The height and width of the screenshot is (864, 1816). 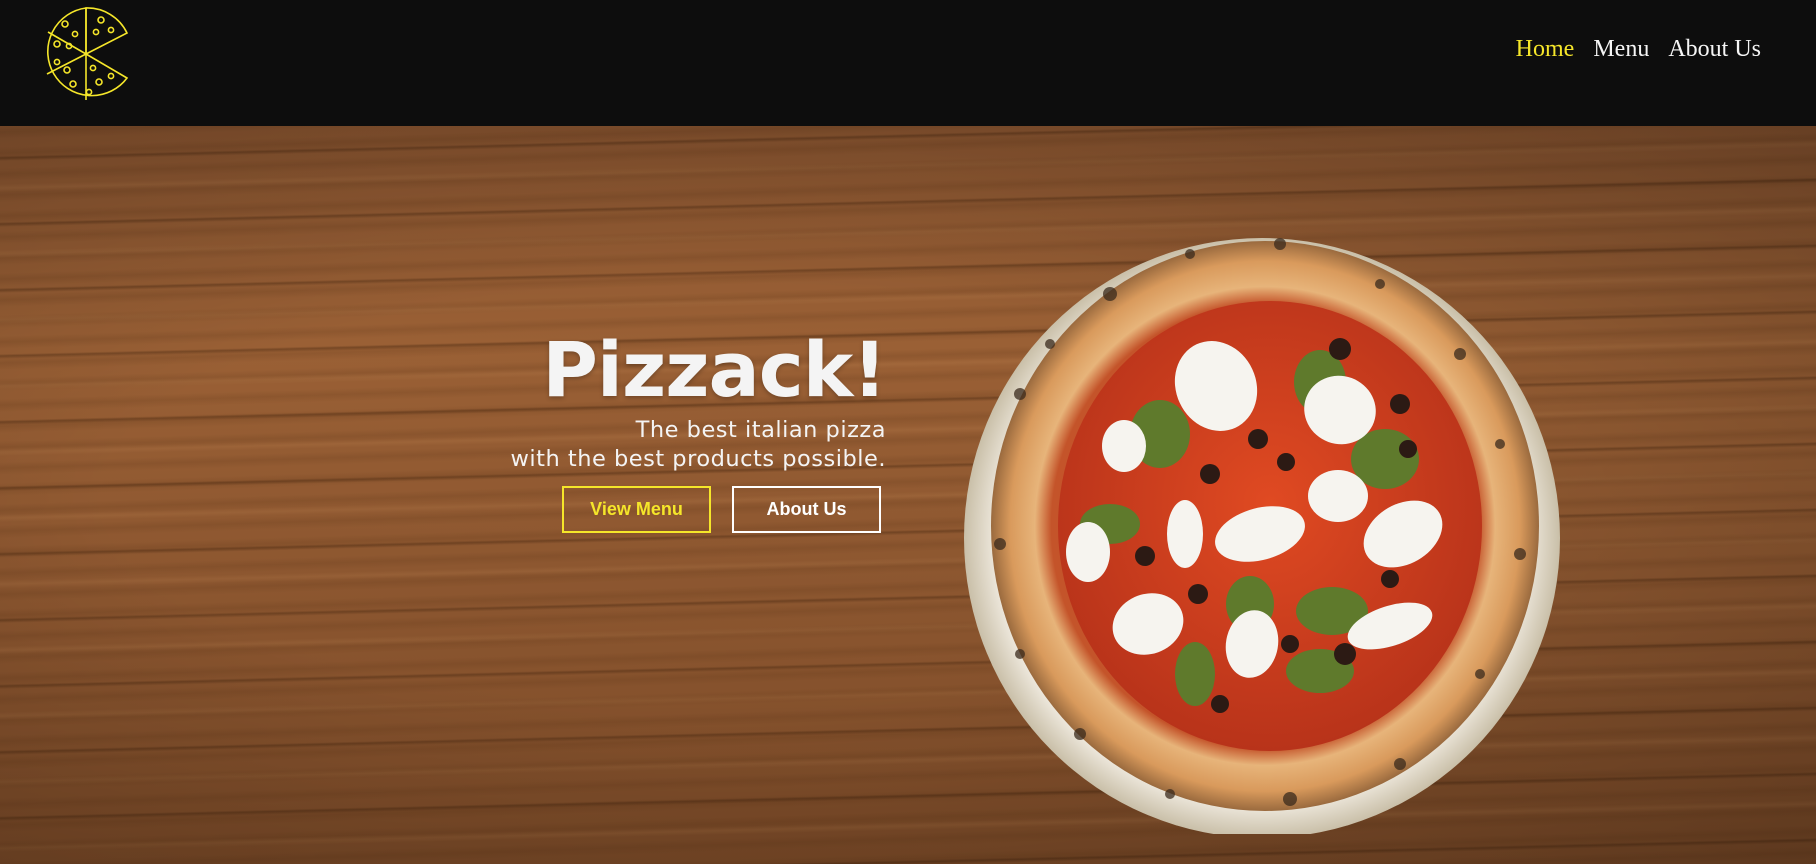 What do you see at coordinates (86, 54) in the screenshot?
I see `pizza-logo-icon` at bounding box center [86, 54].